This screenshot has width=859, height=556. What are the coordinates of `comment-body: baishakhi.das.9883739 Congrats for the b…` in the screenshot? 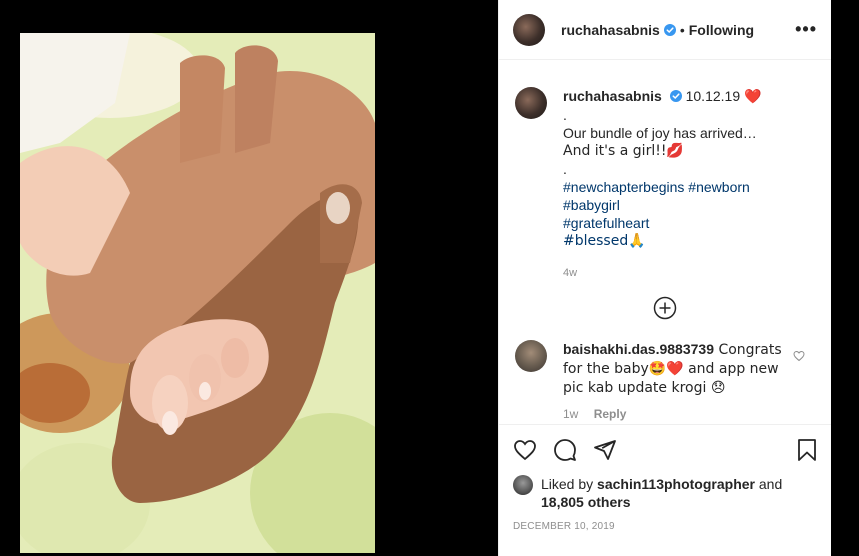 It's located at (673, 381).